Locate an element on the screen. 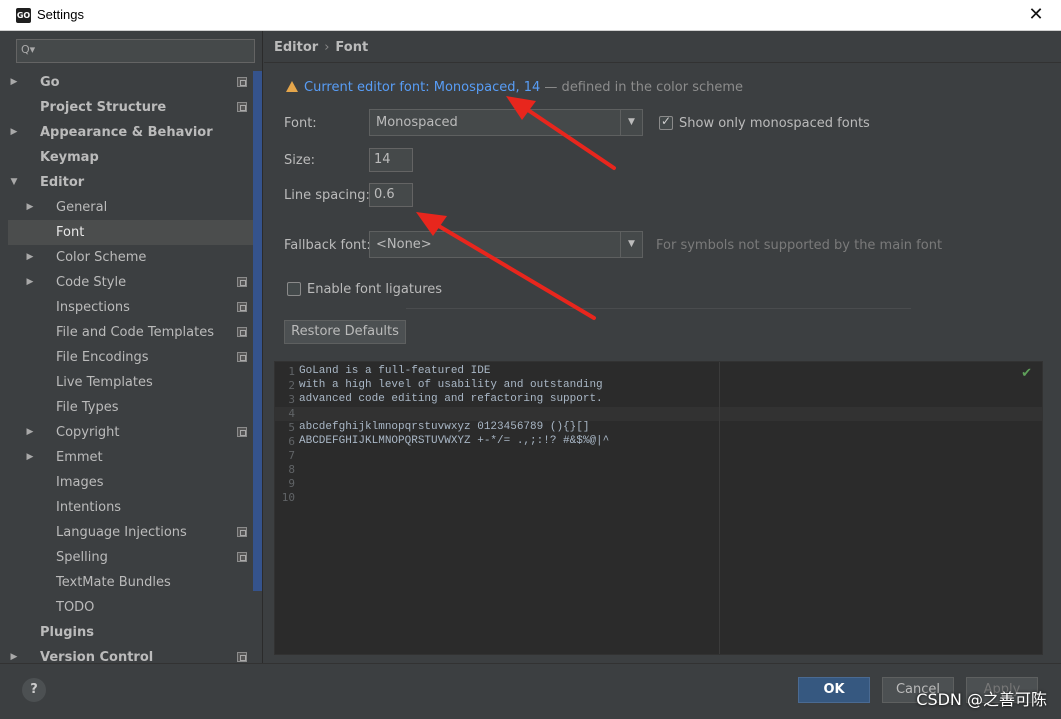 This screenshot has height=719, width=1061. sidebar-item-label: File Types is located at coordinates (87, 407).